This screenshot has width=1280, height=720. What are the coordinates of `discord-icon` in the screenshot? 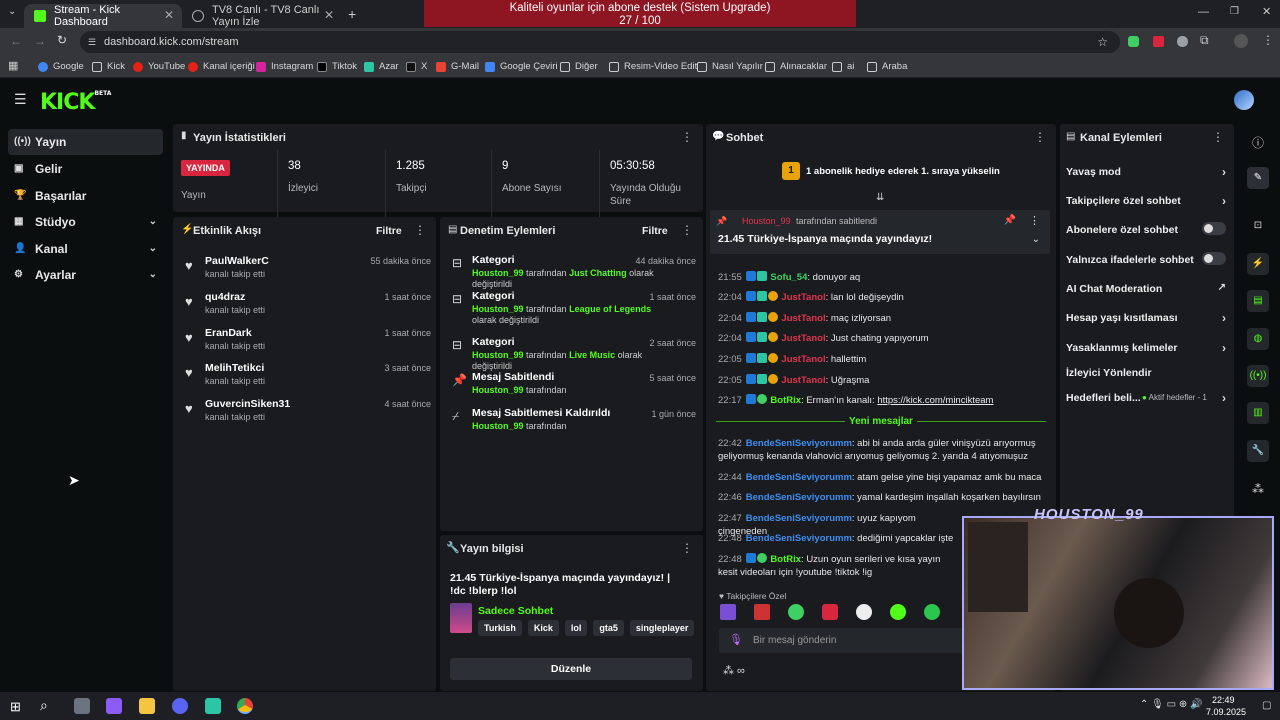 It's located at (180, 706).